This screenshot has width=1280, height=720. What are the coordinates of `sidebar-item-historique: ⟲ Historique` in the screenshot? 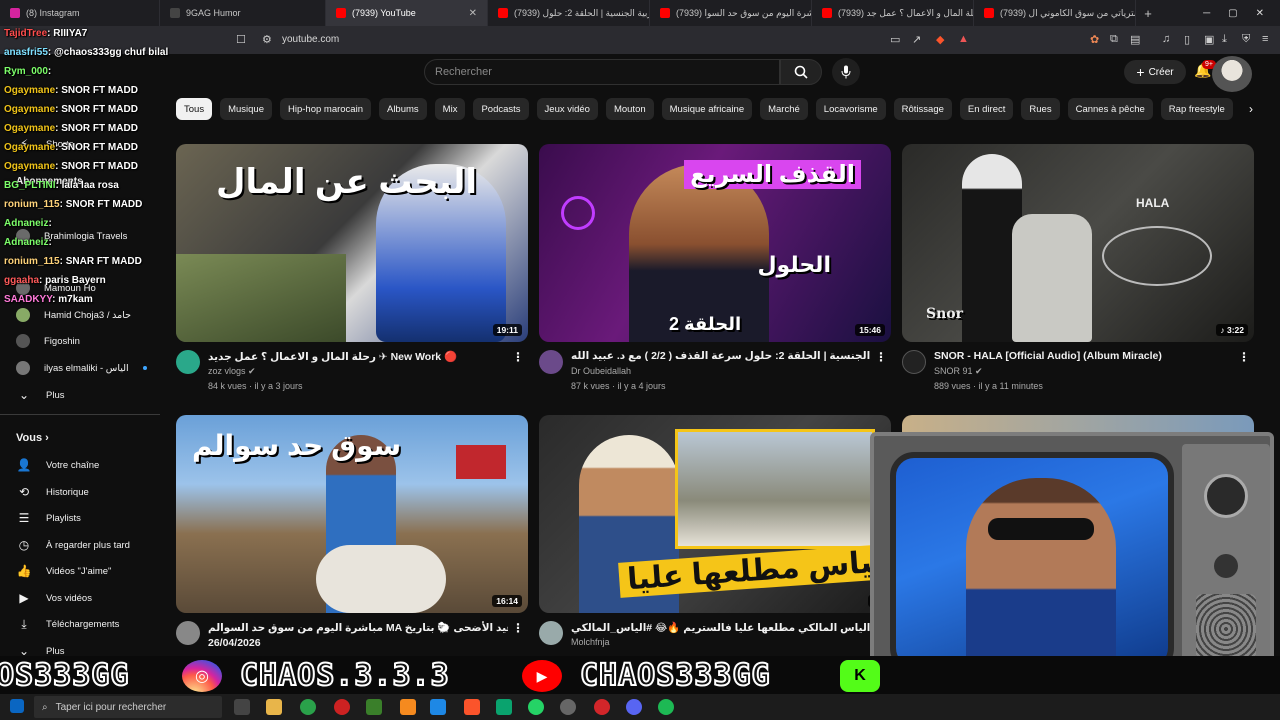 It's located at (52, 492).